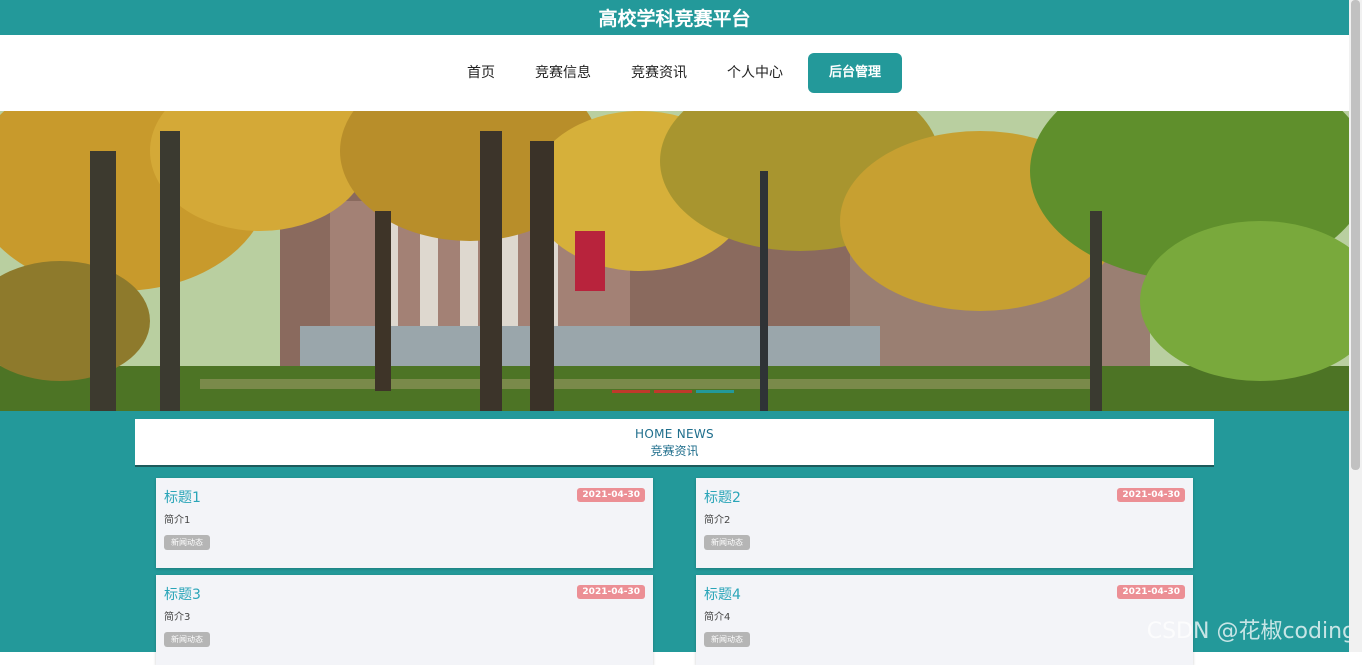 Image resolution: width=1362 pixels, height=665 pixels. What do you see at coordinates (659, 73) in the screenshot?
I see `nav-competition-news: 竞赛资讯` at bounding box center [659, 73].